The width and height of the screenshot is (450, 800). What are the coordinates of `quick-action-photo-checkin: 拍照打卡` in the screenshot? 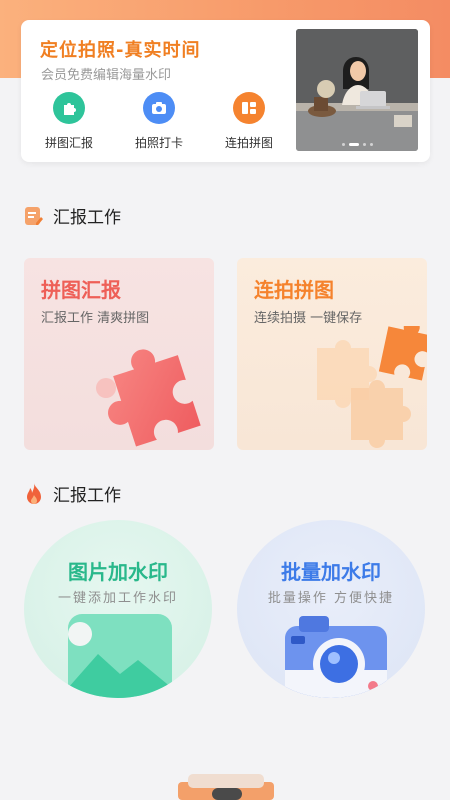 It's located at (159, 121).